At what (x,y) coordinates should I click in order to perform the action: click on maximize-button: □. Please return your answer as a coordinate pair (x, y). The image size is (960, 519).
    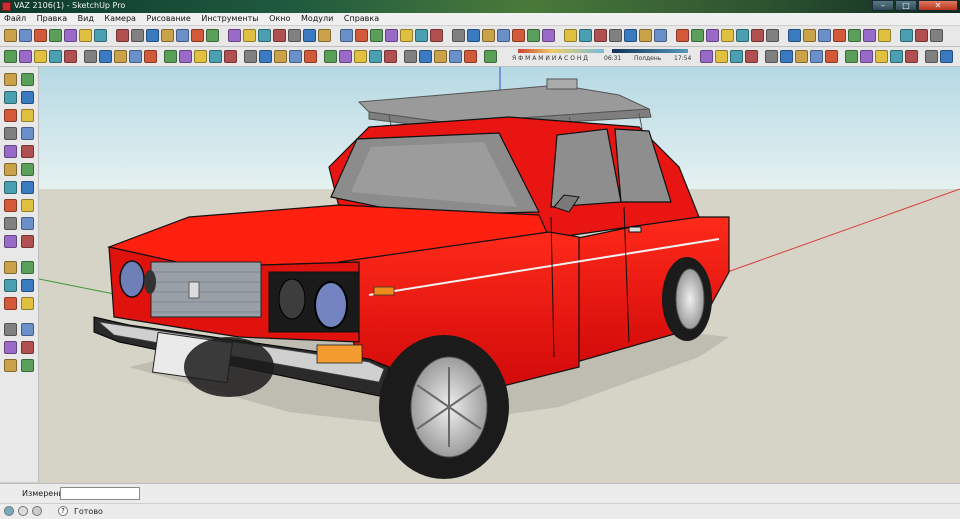
    Looking at the image, I should click on (906, 5).